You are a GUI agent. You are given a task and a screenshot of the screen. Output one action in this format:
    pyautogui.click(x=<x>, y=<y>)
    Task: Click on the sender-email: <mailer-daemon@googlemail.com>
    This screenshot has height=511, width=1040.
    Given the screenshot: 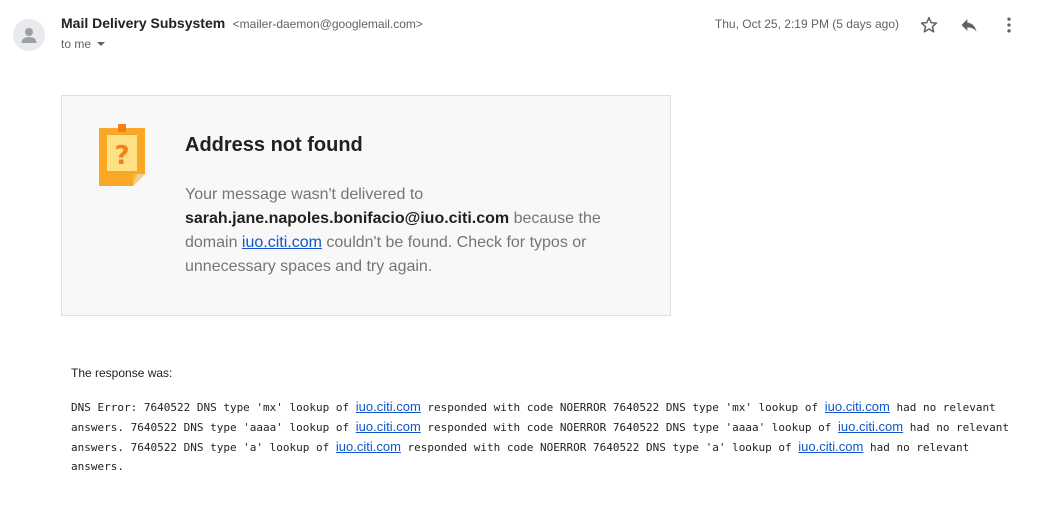 What is the action you would take?
    pyautogui.click(x=327, y=24)
    